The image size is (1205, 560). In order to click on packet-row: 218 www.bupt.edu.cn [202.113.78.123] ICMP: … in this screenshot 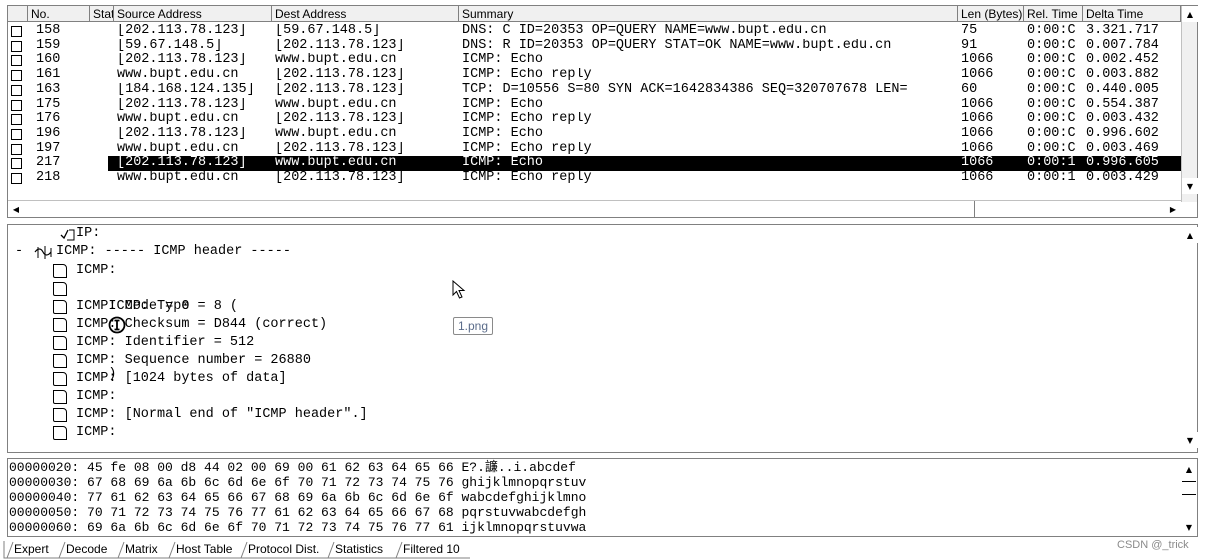, I will do `click(594, 178)`.